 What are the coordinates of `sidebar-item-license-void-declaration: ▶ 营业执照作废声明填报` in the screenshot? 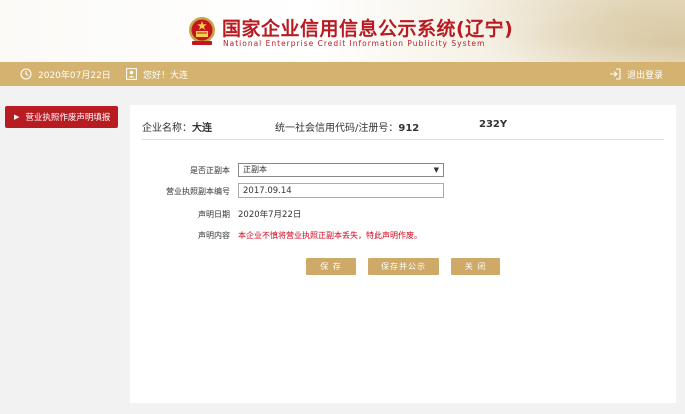 It's located at (61, 117).